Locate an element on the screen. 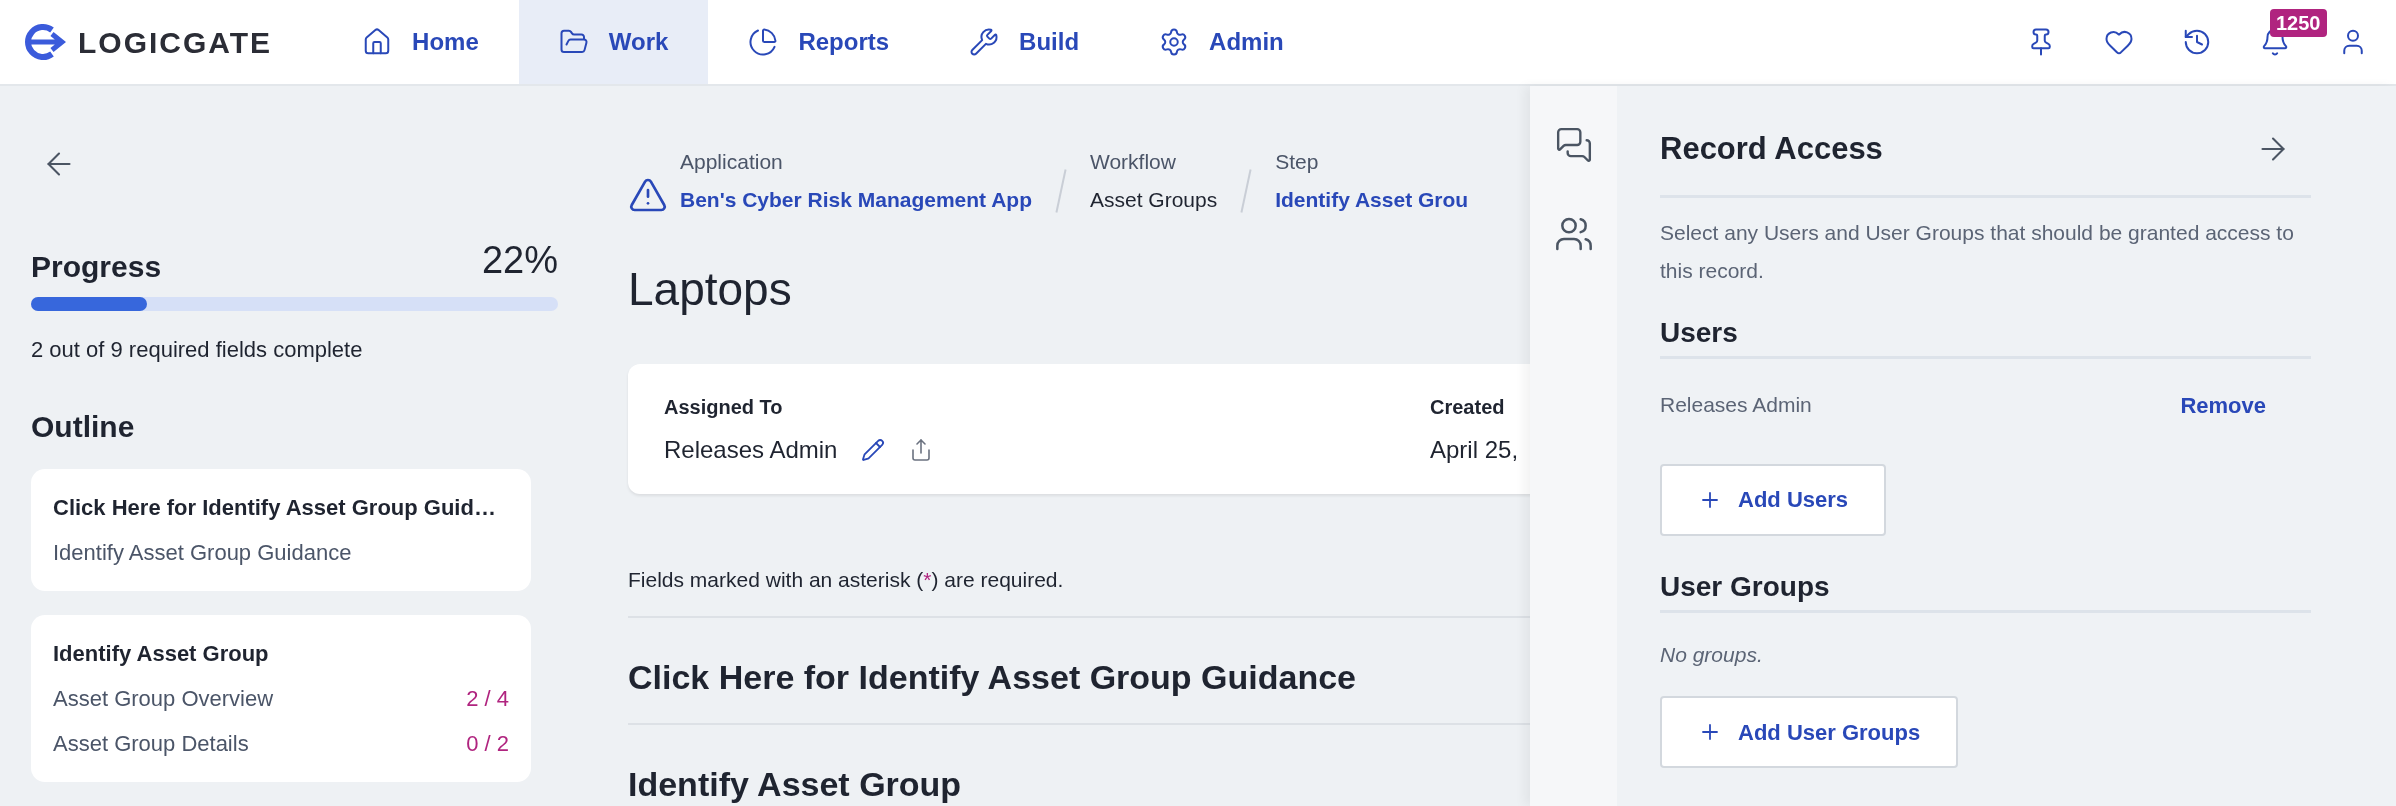 The height and width of the screenshot is (806, 2396). outline-card-title: Identify Asset Group is located at coordinates (281, 653).